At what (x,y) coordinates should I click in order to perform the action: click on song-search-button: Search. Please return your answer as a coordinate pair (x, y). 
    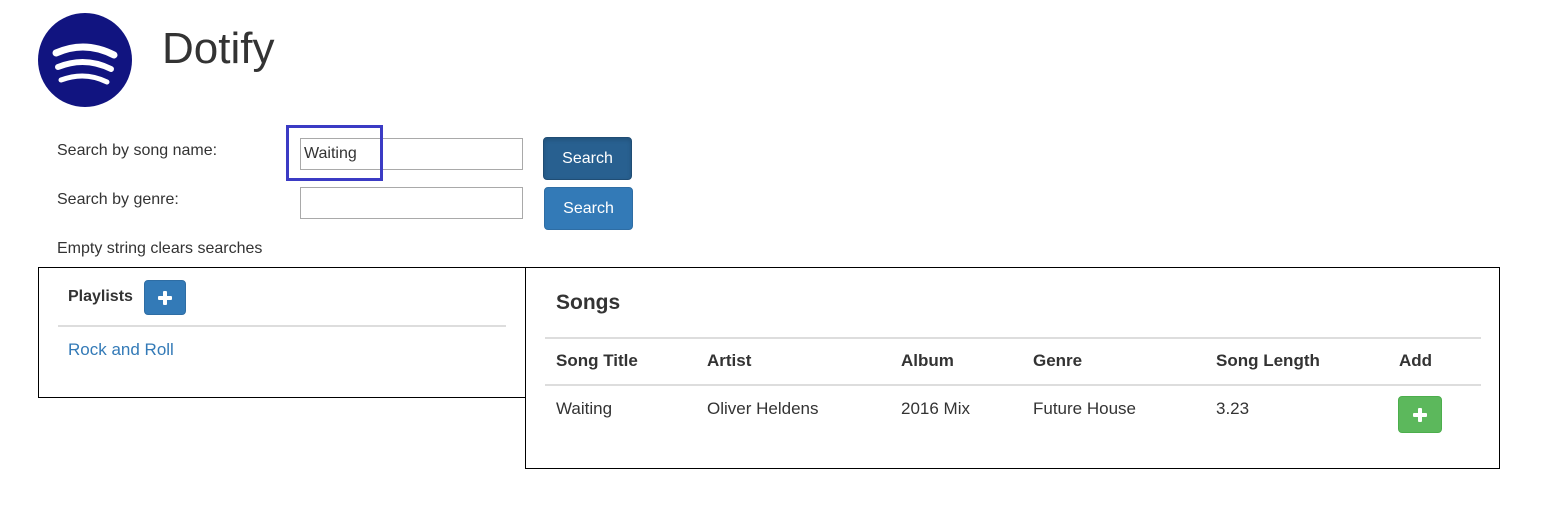
    Looking at the image, I should click on (587, 158).